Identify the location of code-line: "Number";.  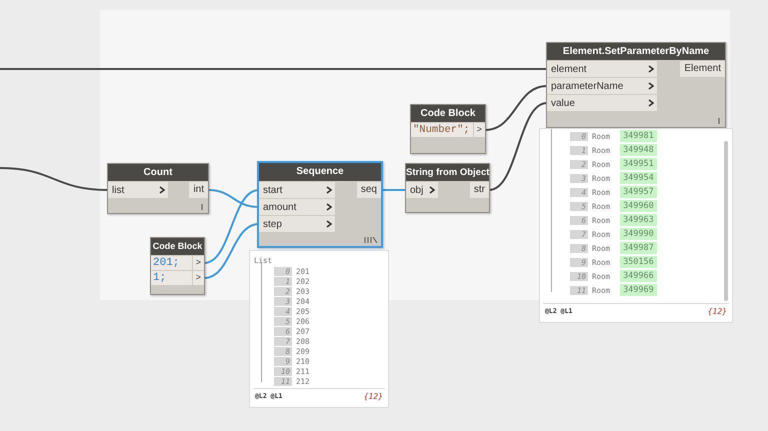
(441, 130).